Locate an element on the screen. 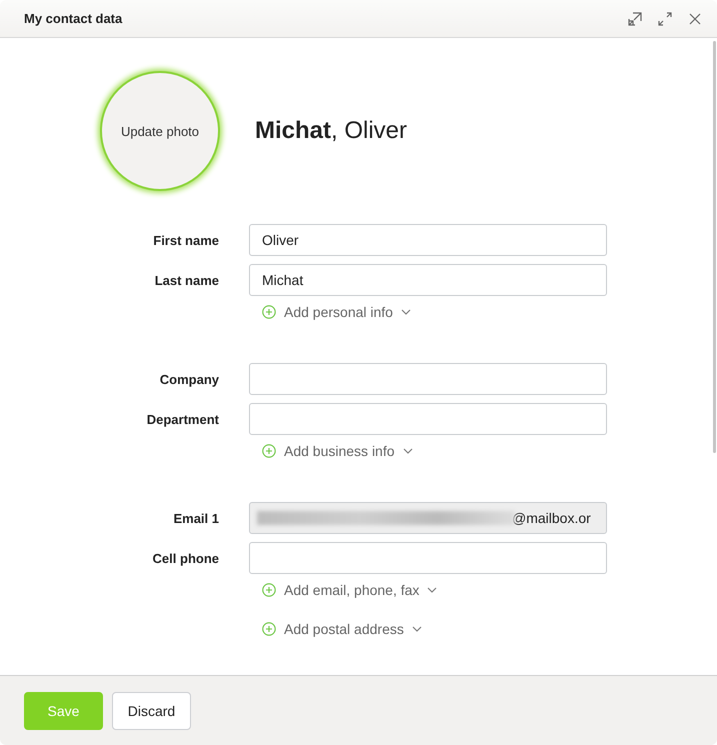 The height and width of the screenshot is (745, 717). input-field: Michat is located at coordinates (428, 280).